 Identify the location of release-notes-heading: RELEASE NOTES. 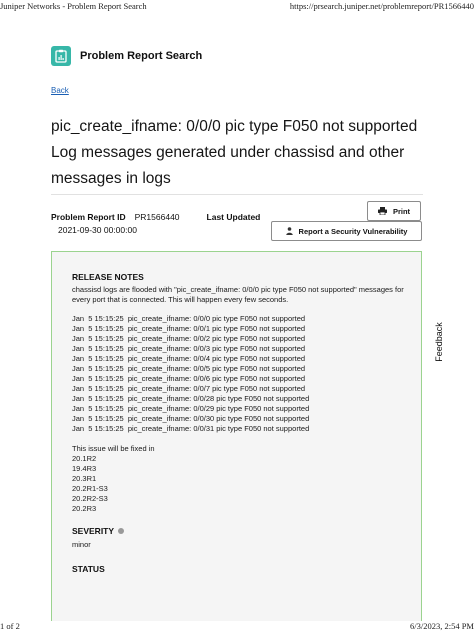
(108, 277).